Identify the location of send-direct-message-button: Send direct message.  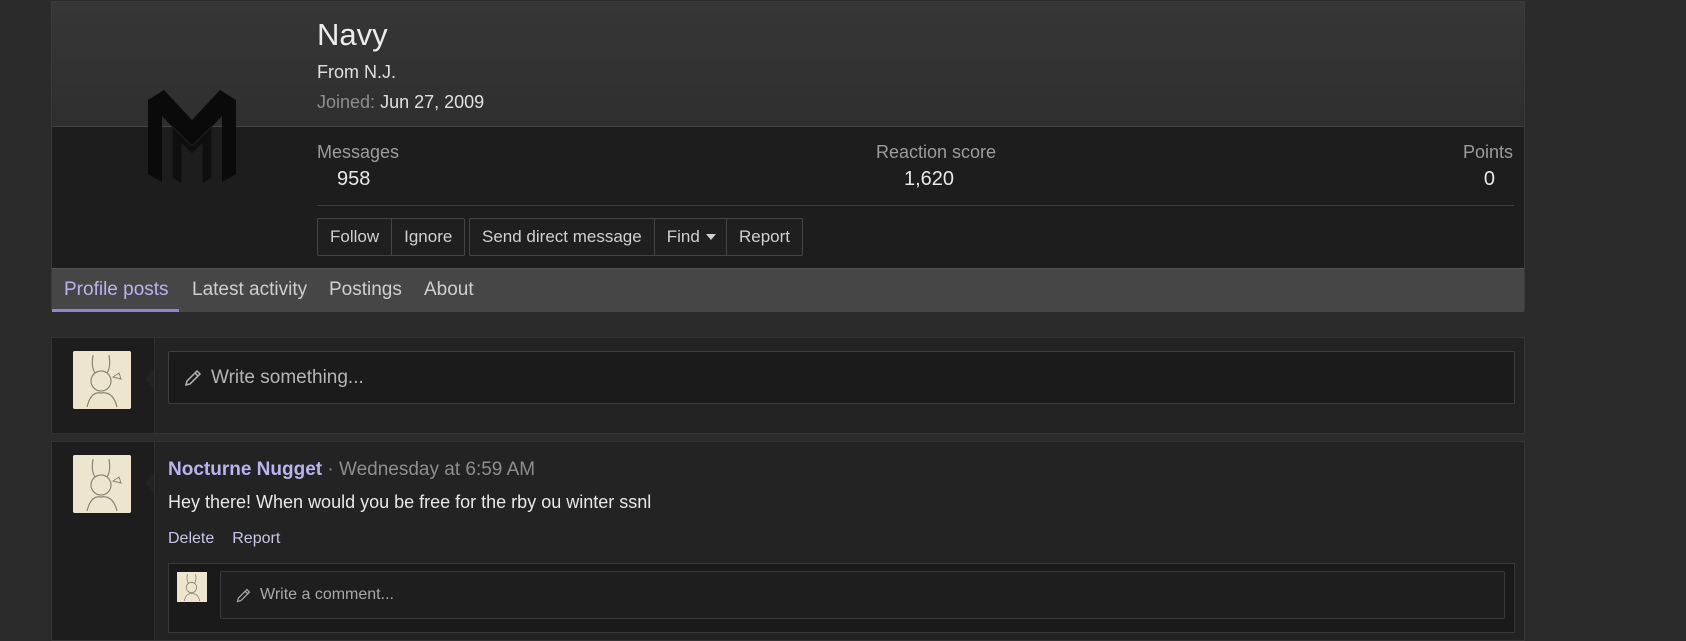
(562, 237).